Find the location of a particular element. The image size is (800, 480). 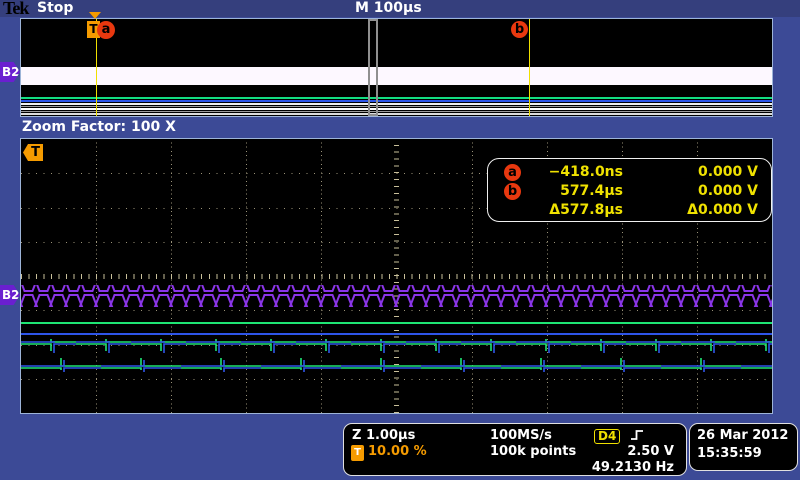

cursor-b-row: b 577.4µs 0.000 V is located at coordinates (629, 191).